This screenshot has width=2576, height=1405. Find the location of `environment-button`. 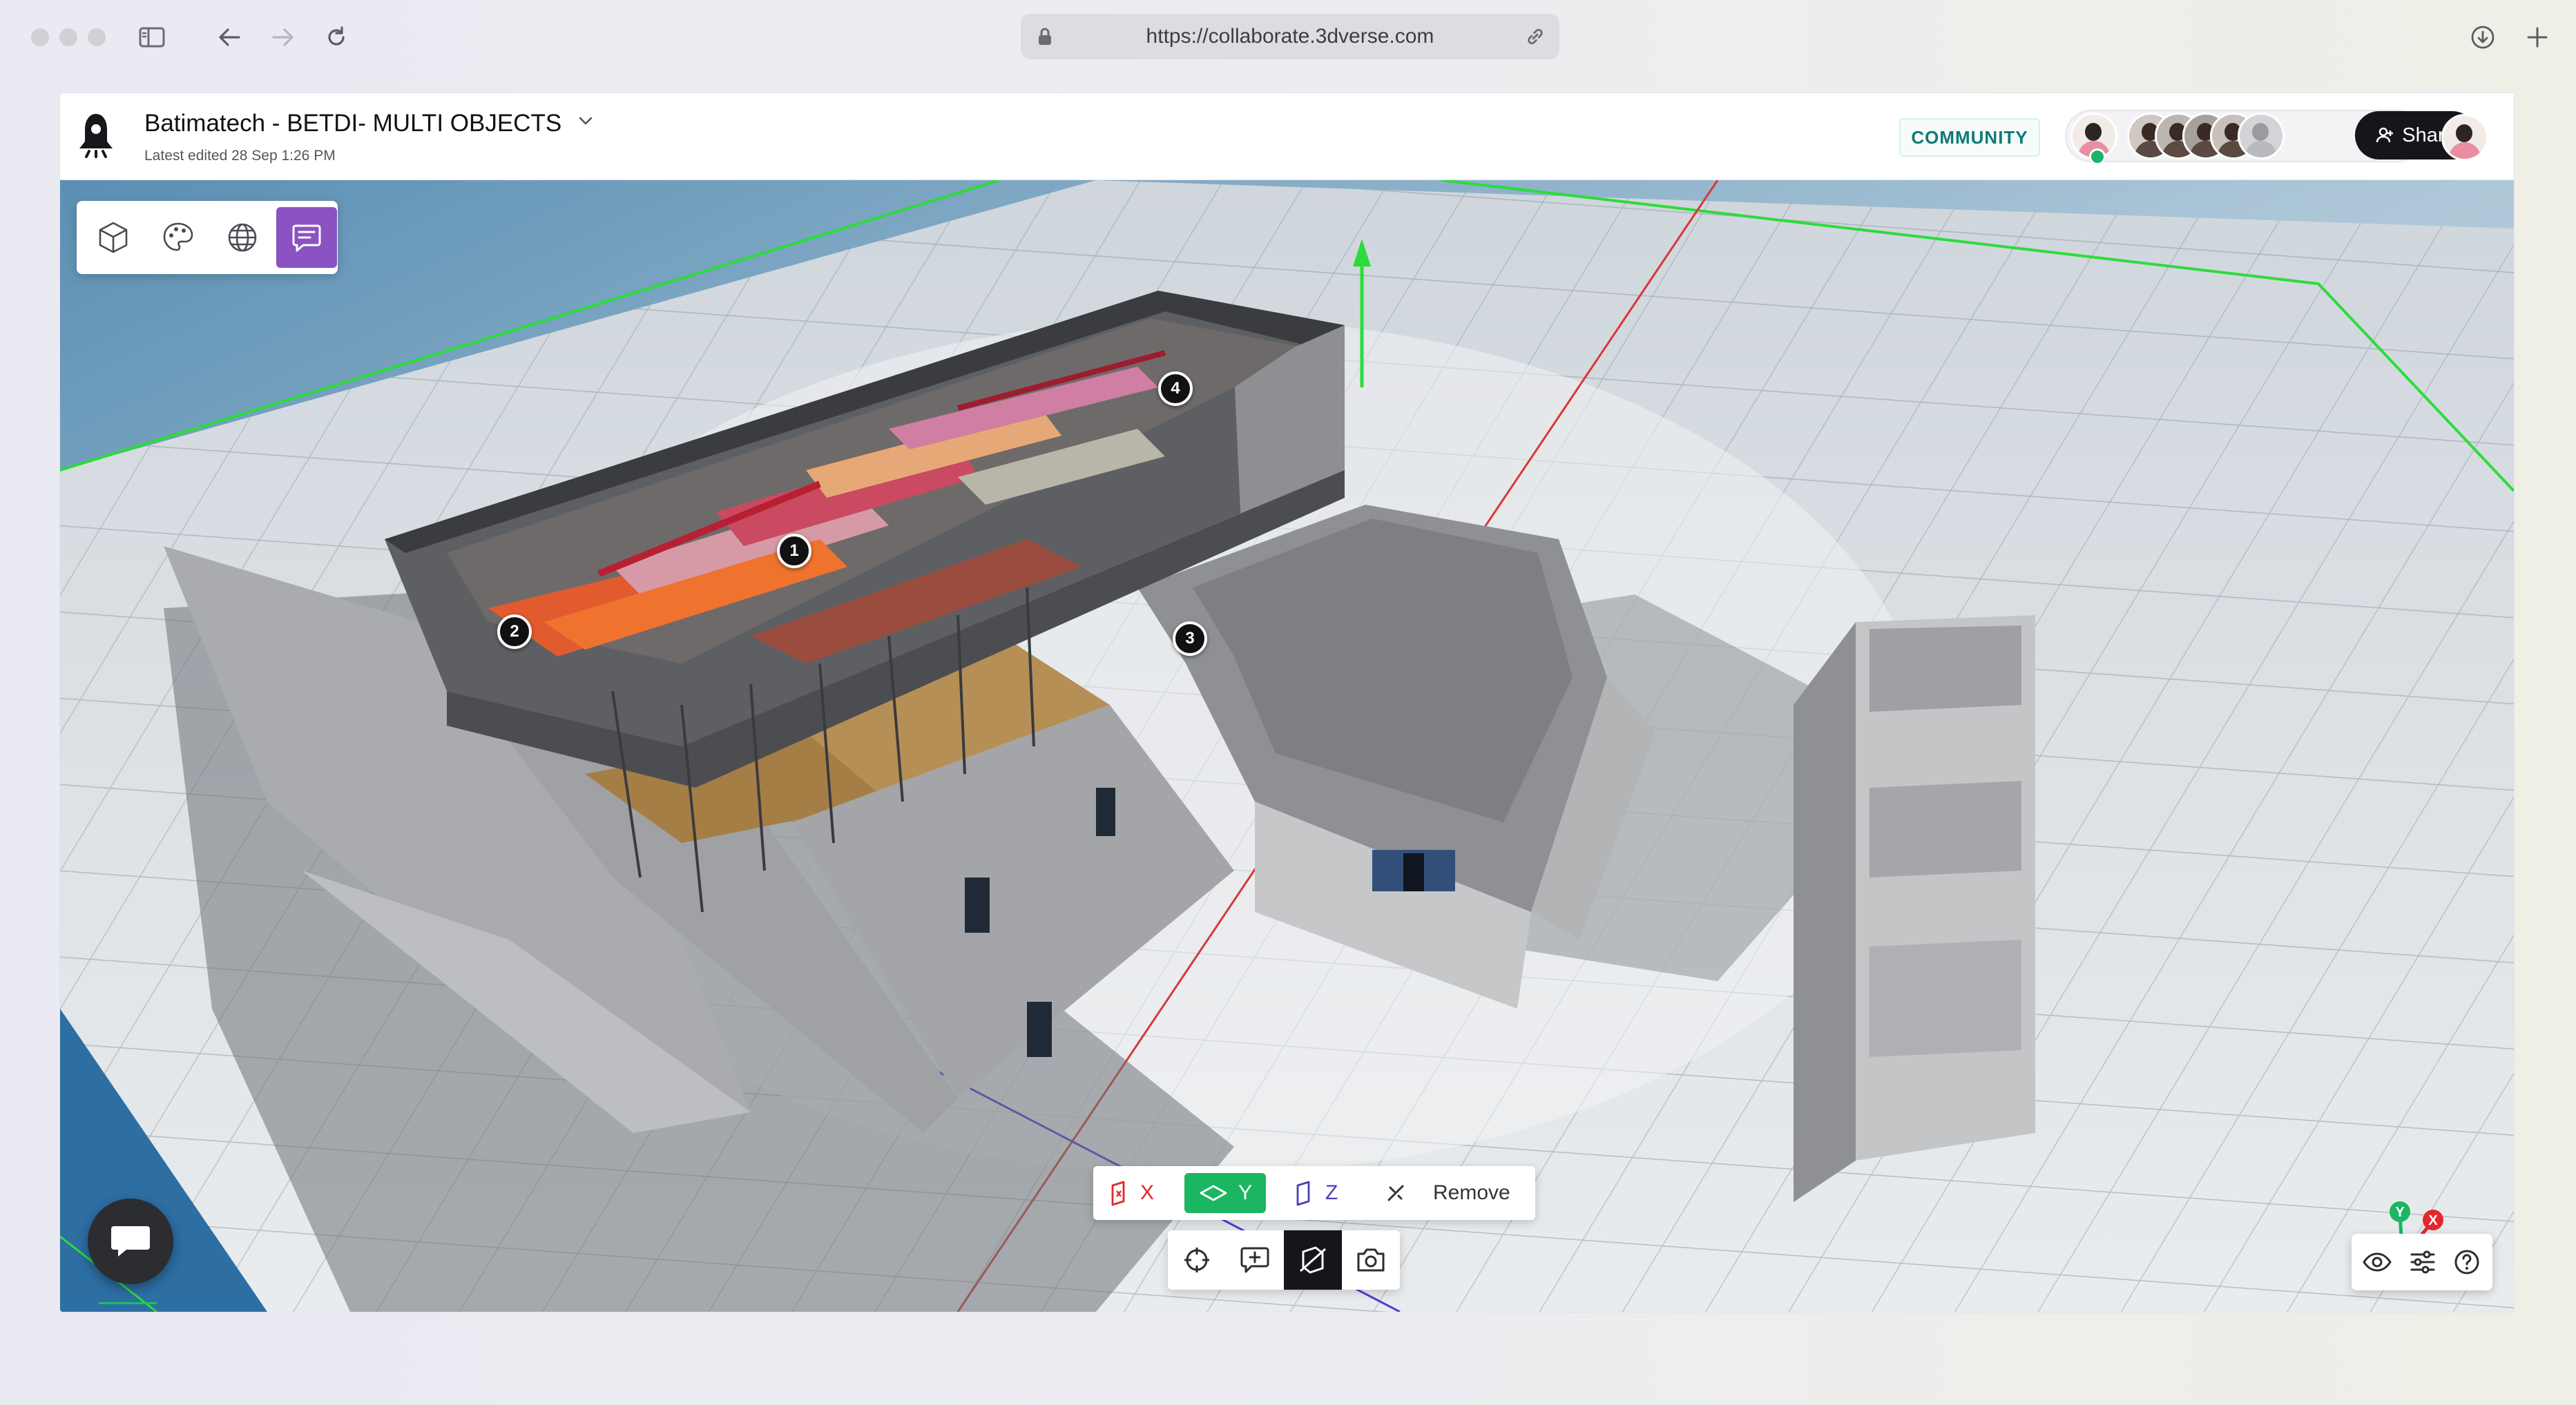

environment-button is located at coordinates (242, 237).